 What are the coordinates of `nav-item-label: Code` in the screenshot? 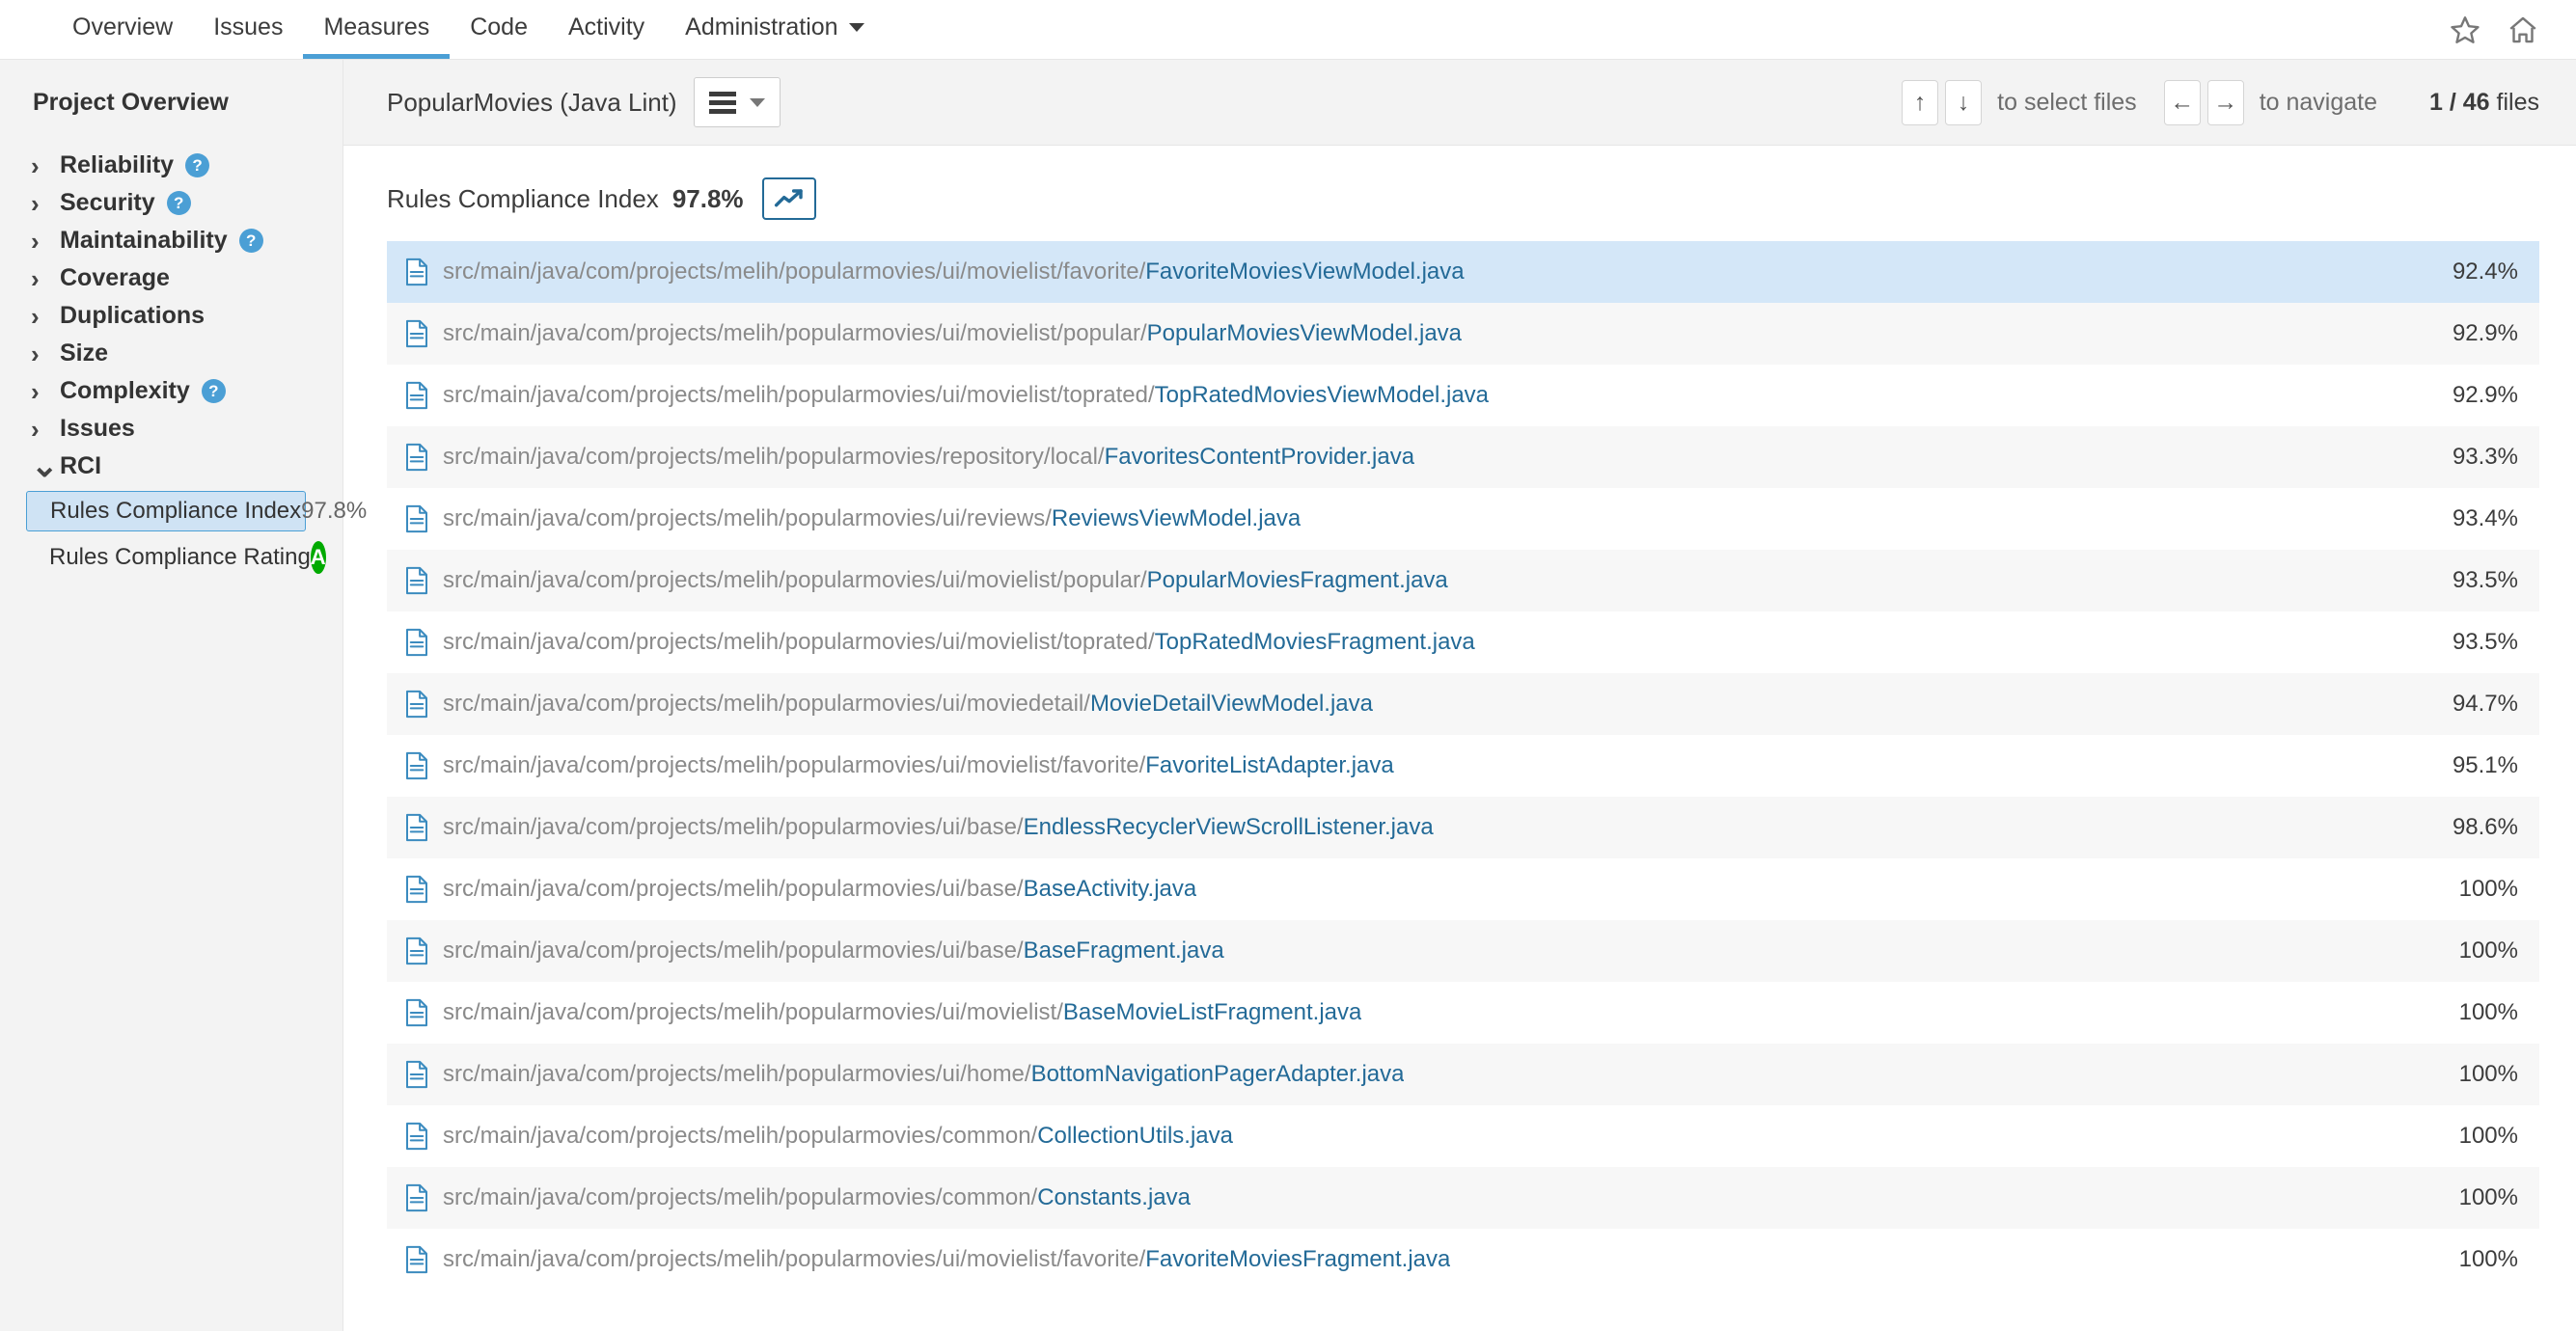 It's located at (499, 27).